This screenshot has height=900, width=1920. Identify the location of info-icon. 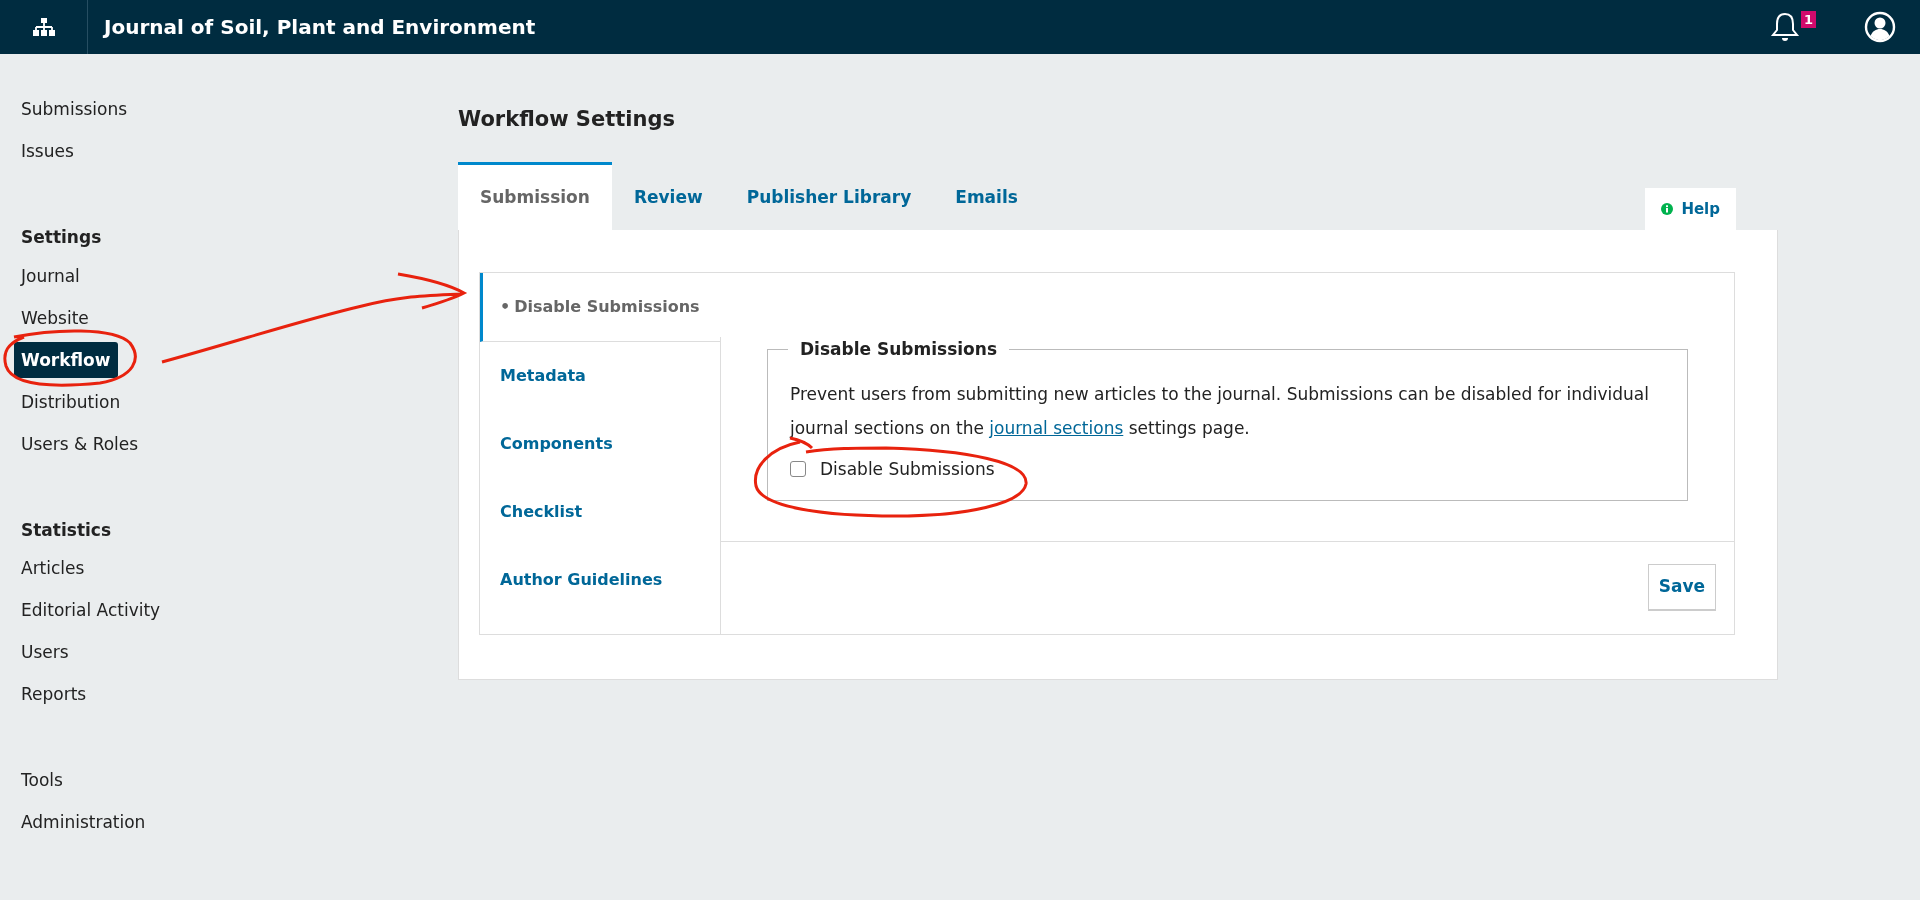
(1667, 208).